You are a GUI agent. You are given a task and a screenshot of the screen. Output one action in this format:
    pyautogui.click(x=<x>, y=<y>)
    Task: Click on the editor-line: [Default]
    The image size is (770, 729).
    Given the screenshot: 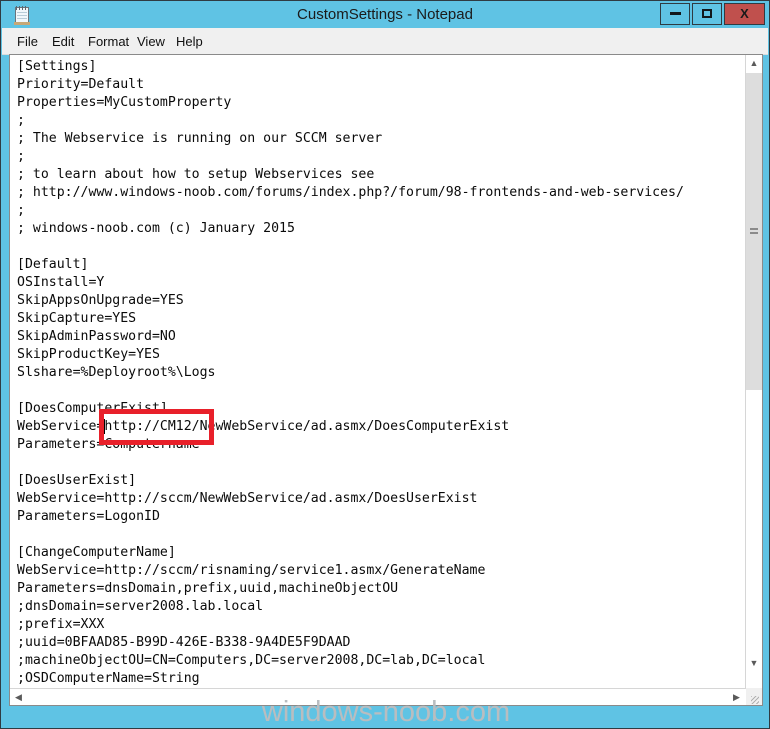 What is the action you would take?
    pyautogui.click(x=53, y=264)
    